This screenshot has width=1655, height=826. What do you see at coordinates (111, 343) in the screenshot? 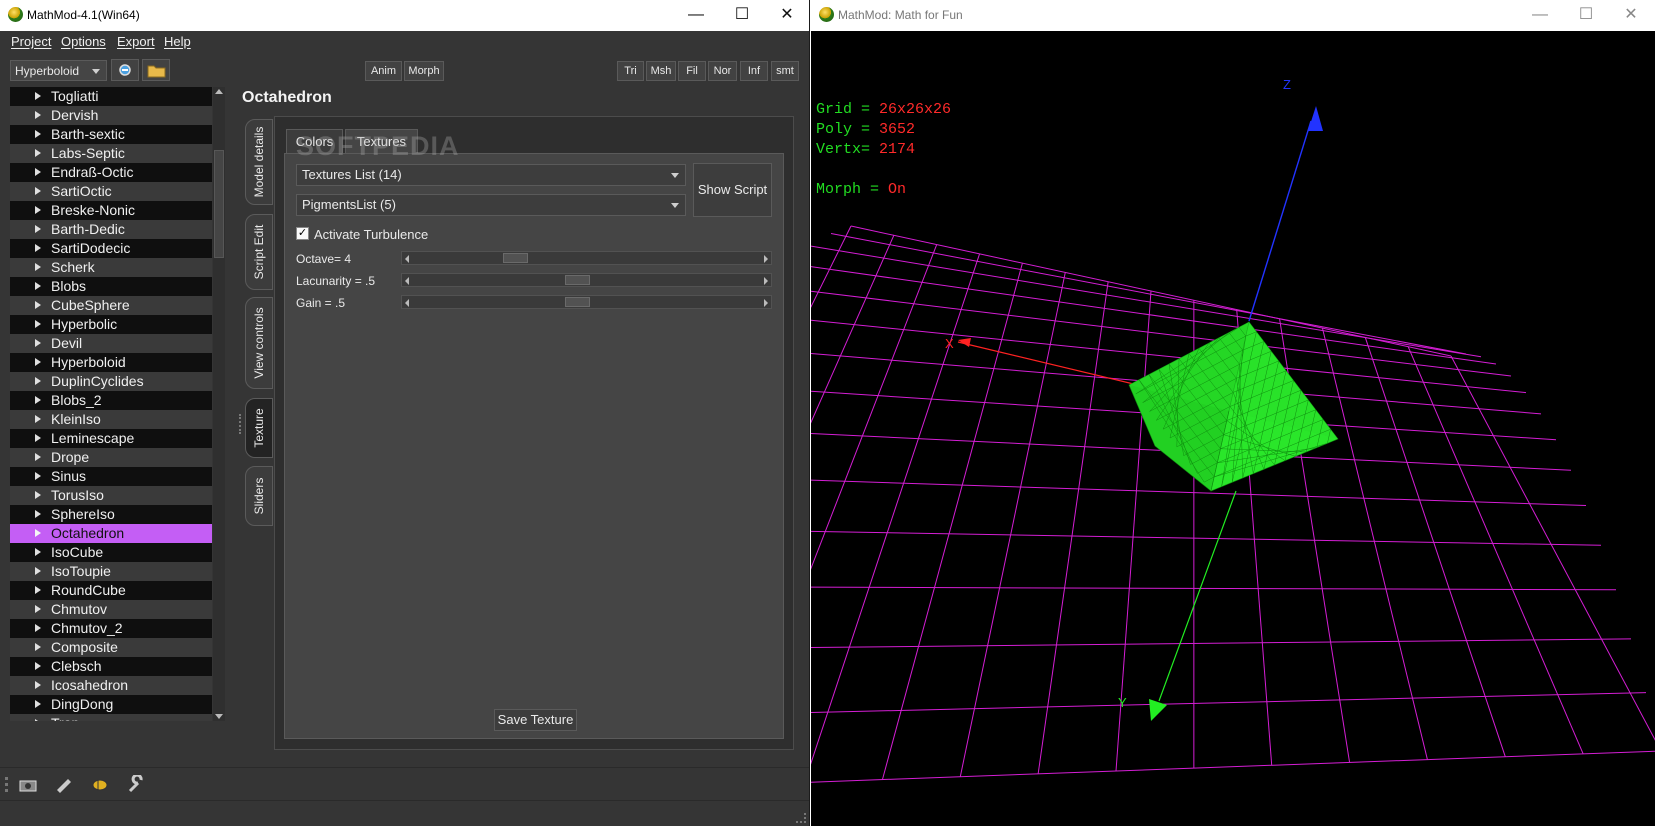
I see `list-item: Devil` at bounding box center [111, 343].